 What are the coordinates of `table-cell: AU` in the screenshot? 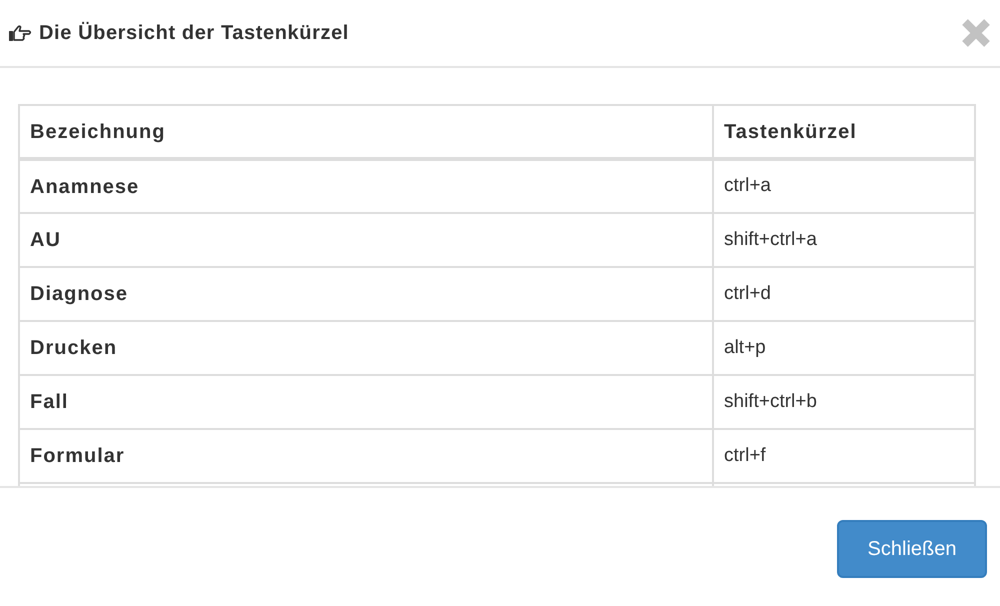 It's located at (366, 240).